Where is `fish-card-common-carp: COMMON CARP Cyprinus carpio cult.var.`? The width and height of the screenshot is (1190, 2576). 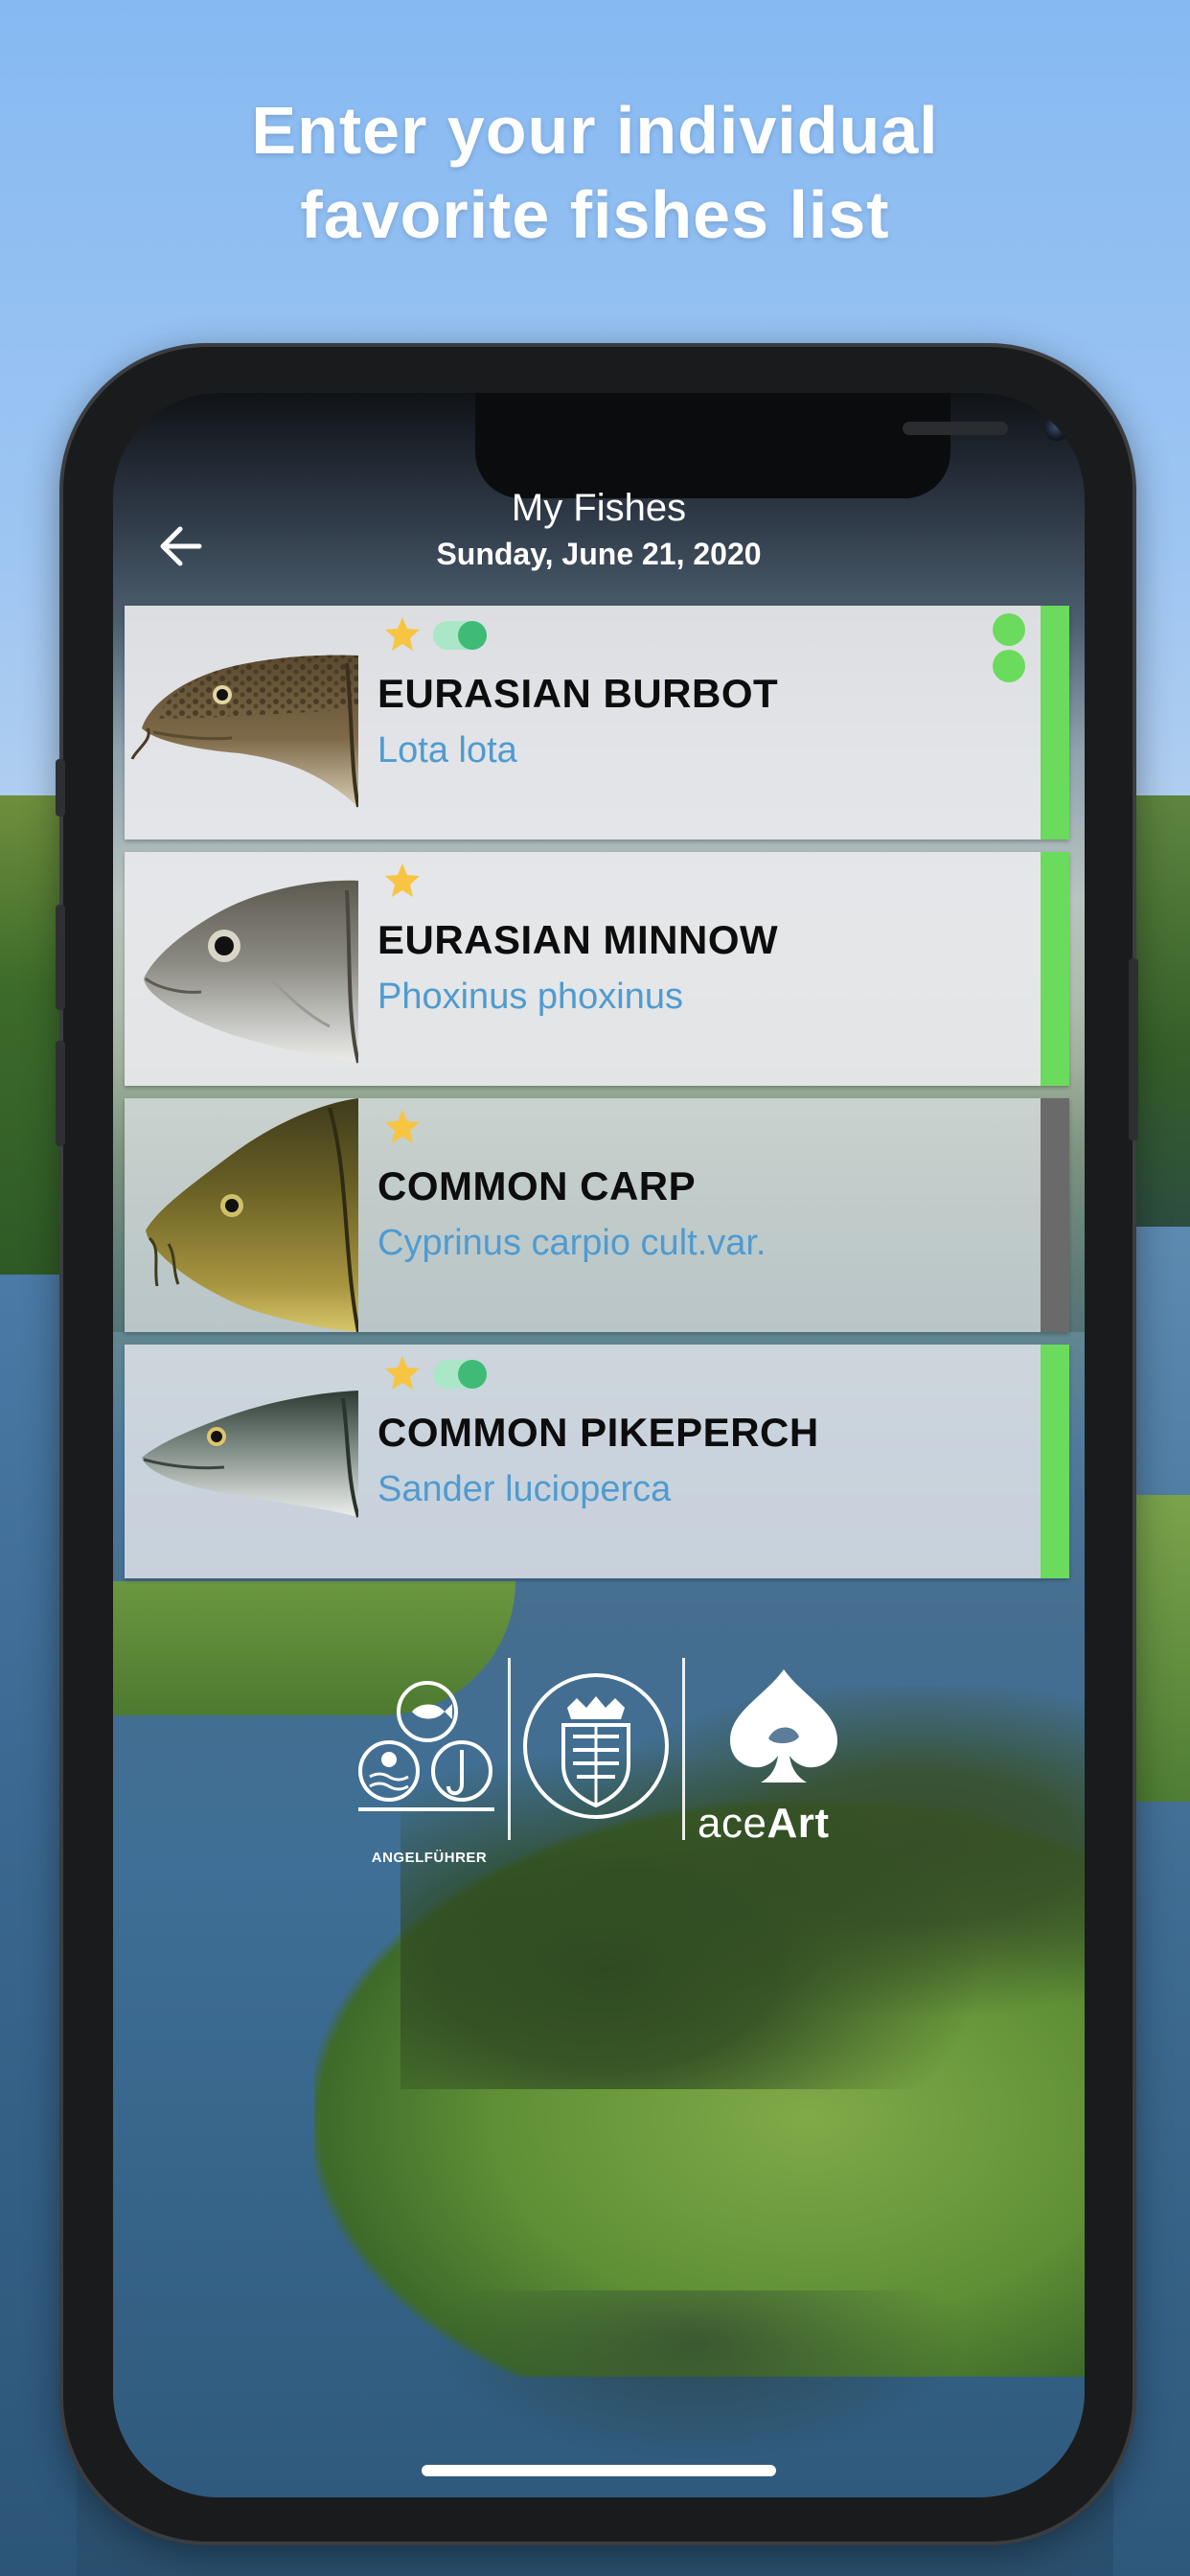 fish-card-common-carp: COMMON CARP Cyprinus carpio cult.var. is located at coordinates (597, 1215).